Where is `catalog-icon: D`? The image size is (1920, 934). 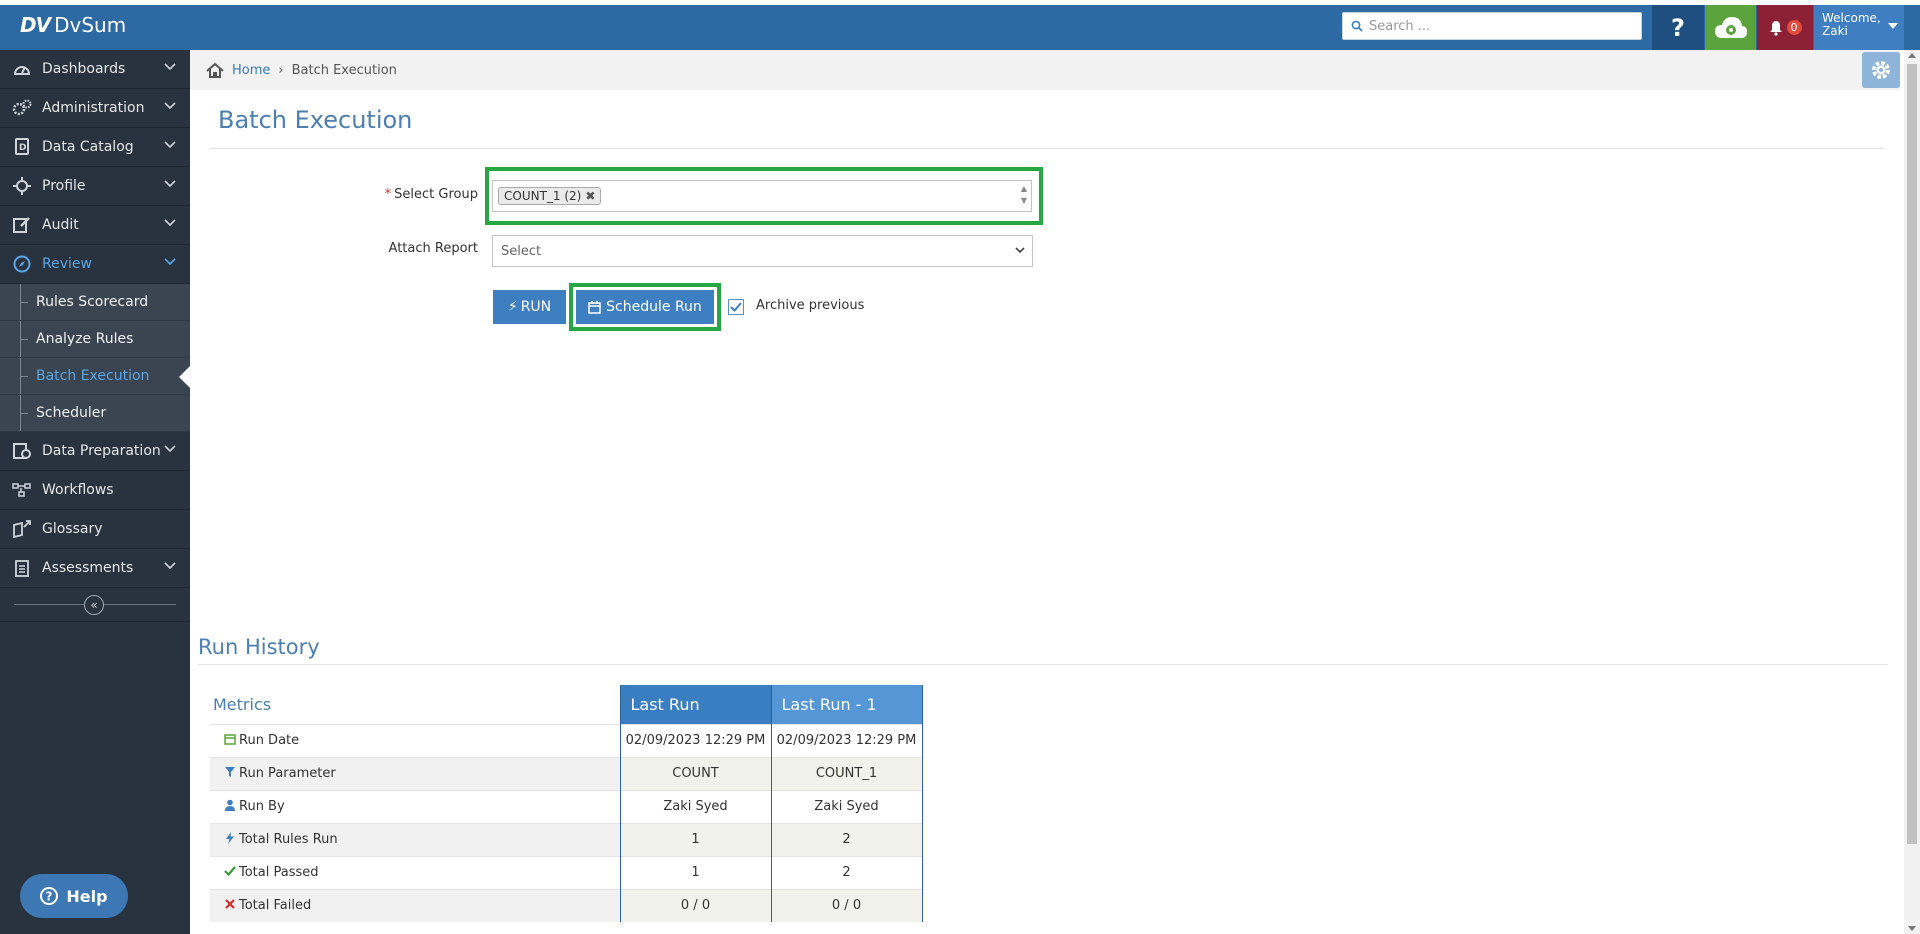 catalog-icon: D is located at coordinates (22, 147).